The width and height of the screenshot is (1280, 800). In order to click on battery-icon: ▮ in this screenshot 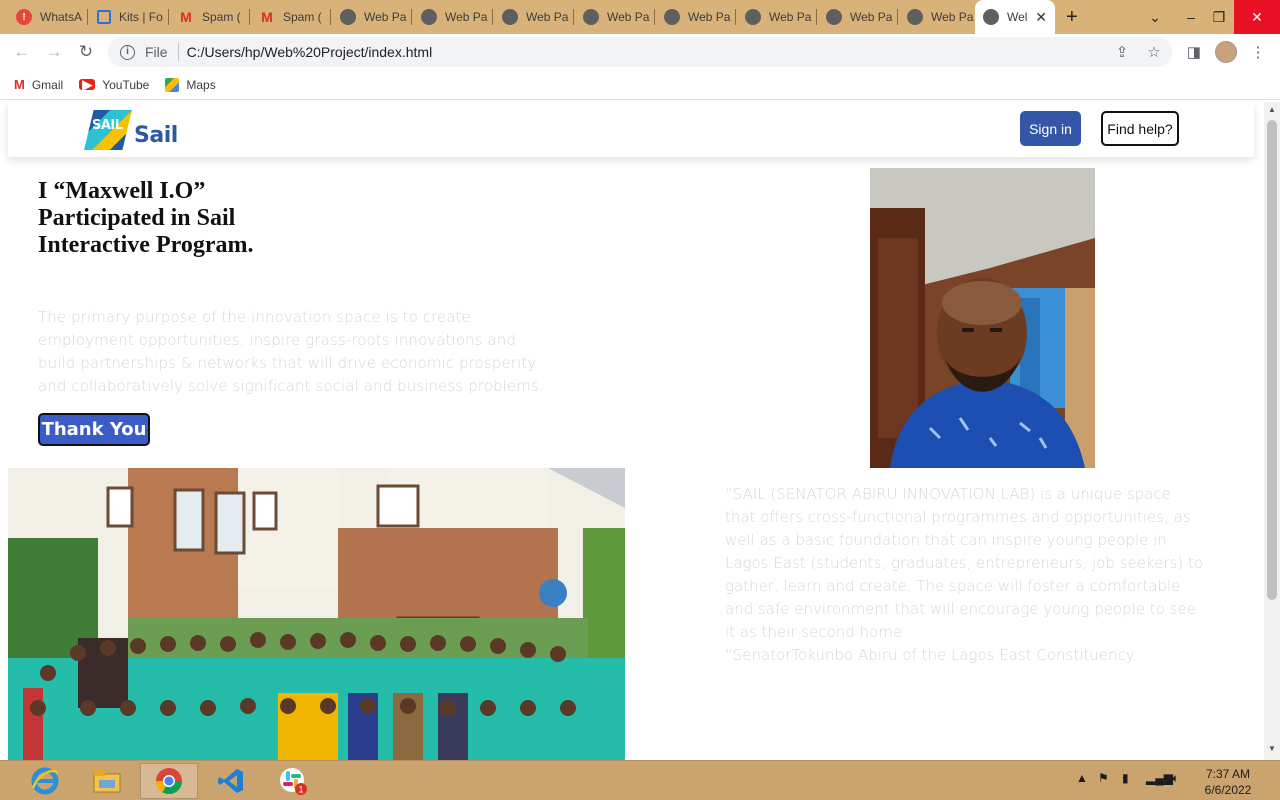, I will do `click(1125, 778)`.